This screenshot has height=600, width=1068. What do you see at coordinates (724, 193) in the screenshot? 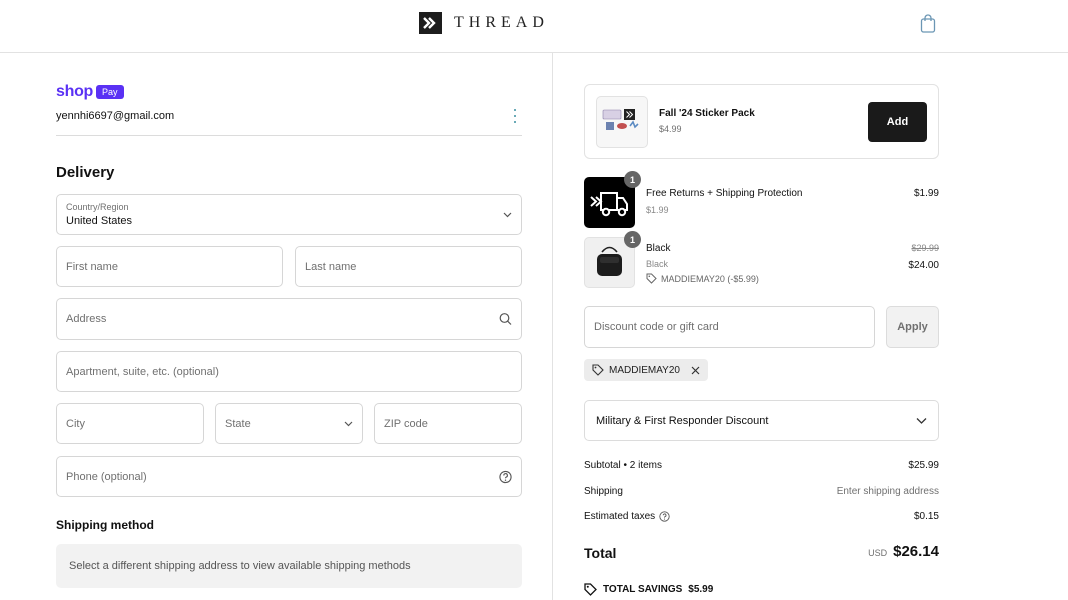
I see `line-item-name: Free Returns + Shipping Protection` at bounding box center [724, 193].